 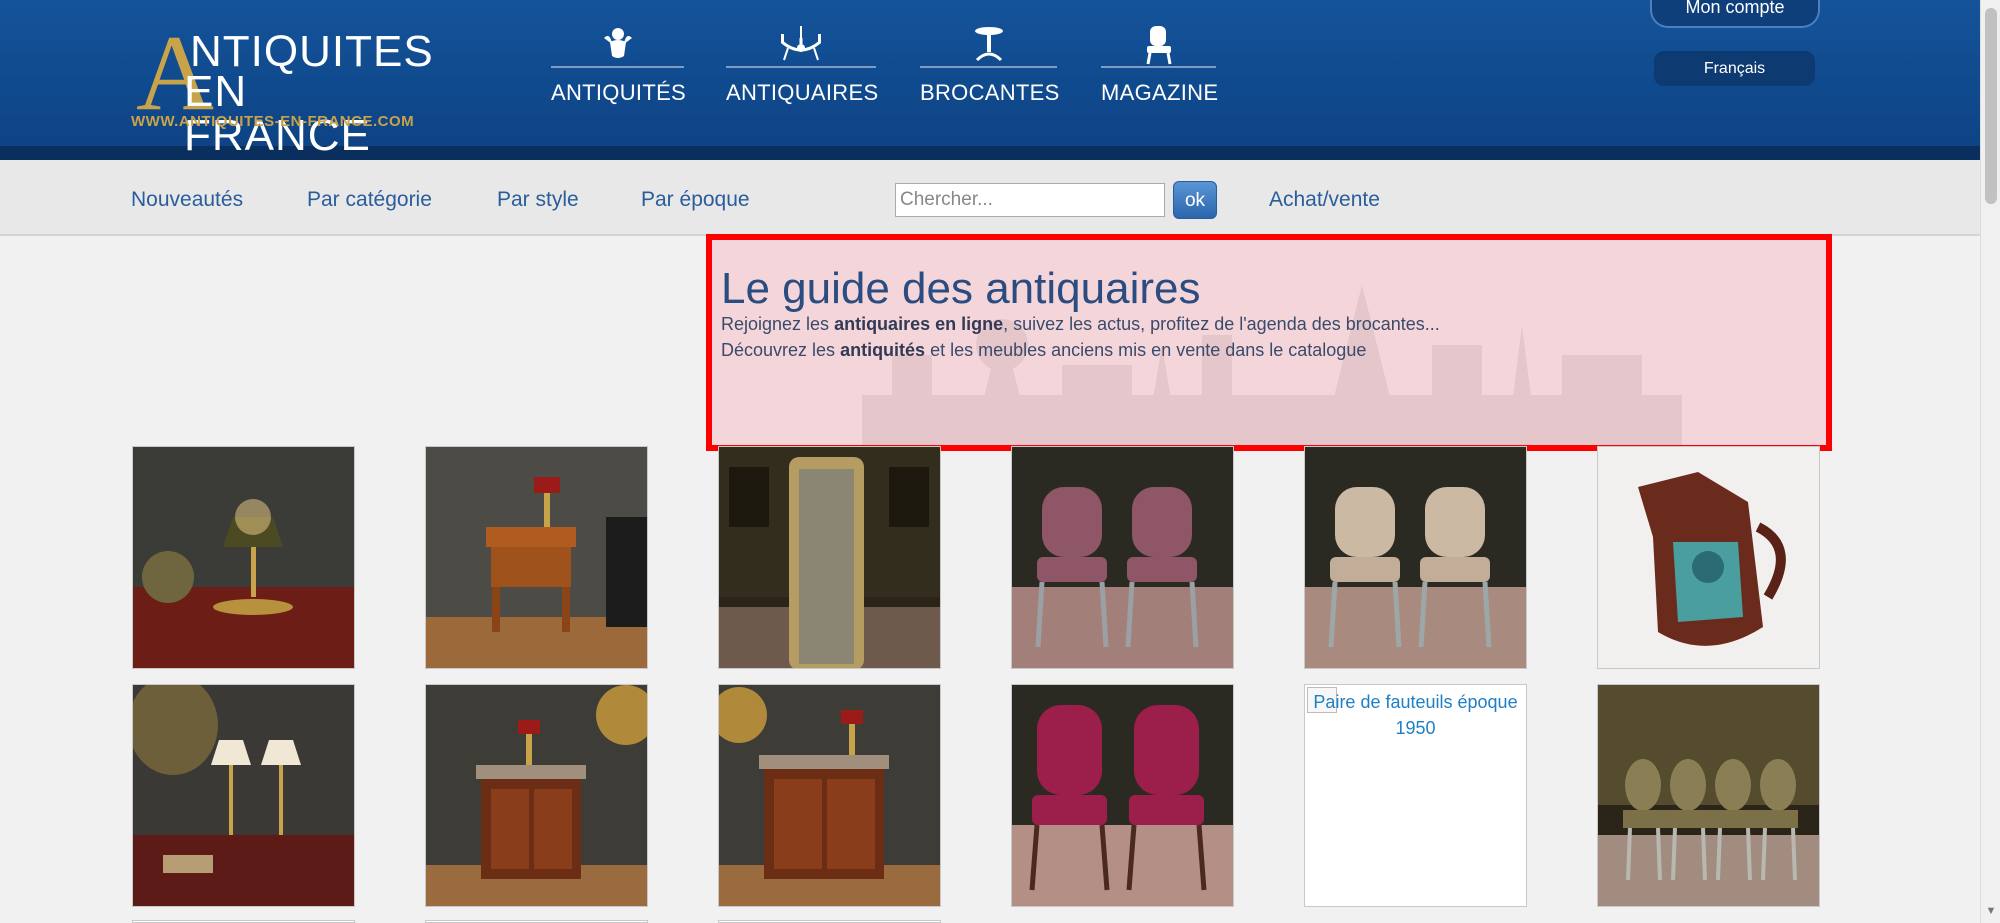 What do you see at coordinates (990, 92) in the screenshot?
I see `nav-brocantes-label: BROCANTES` at bounding box center [990, 92].